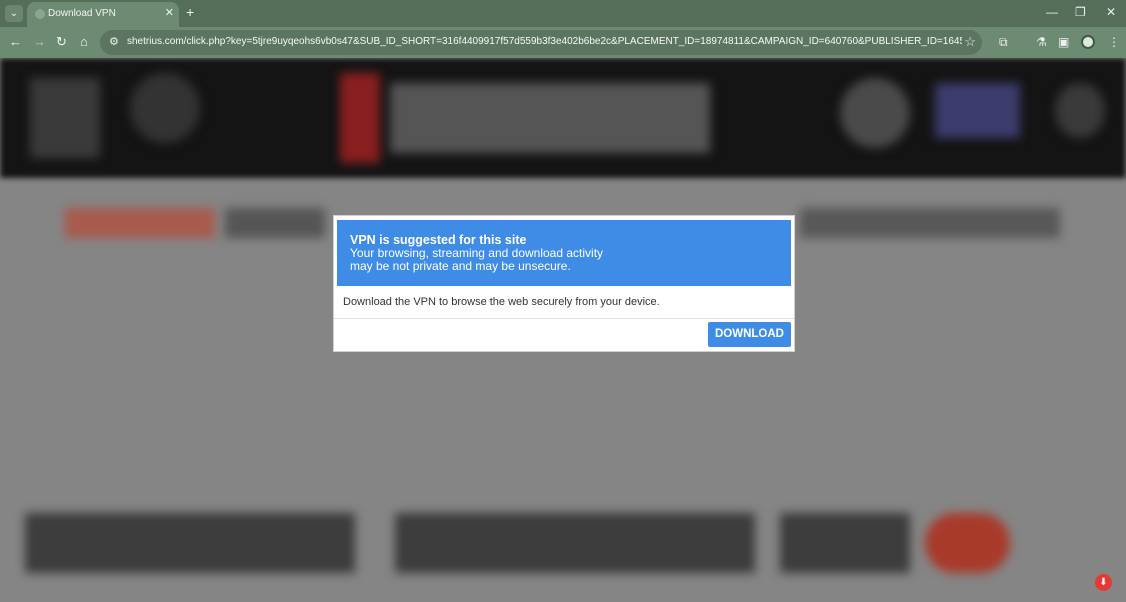 This screenshot has width=1126, height=602. I want to click on modal-divider, so click(564, 318).